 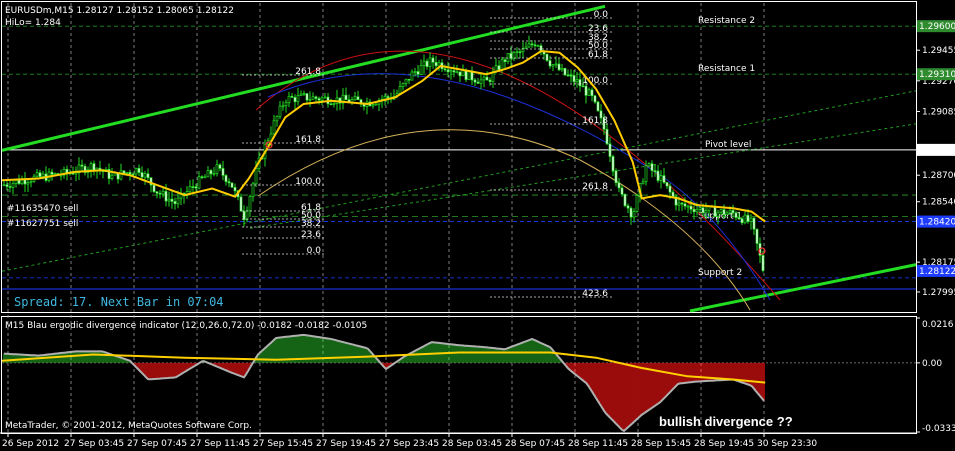 What do you see at coordinates (598, 444) in the screenshot?
I see `time-label: 28 Sep 11:45` at bounding box center [598, 444].